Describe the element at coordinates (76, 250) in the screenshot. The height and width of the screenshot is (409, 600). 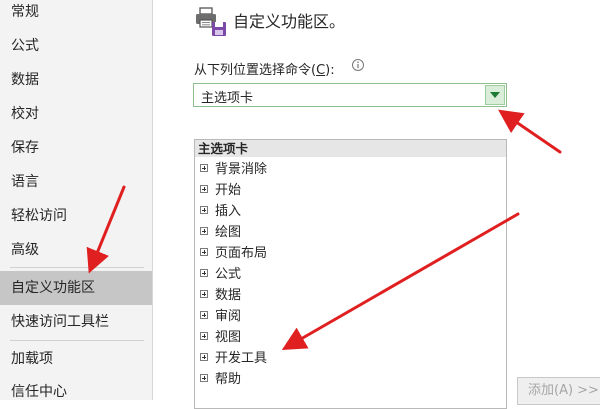
I see `nav-item-advanced: 高级` at that location.